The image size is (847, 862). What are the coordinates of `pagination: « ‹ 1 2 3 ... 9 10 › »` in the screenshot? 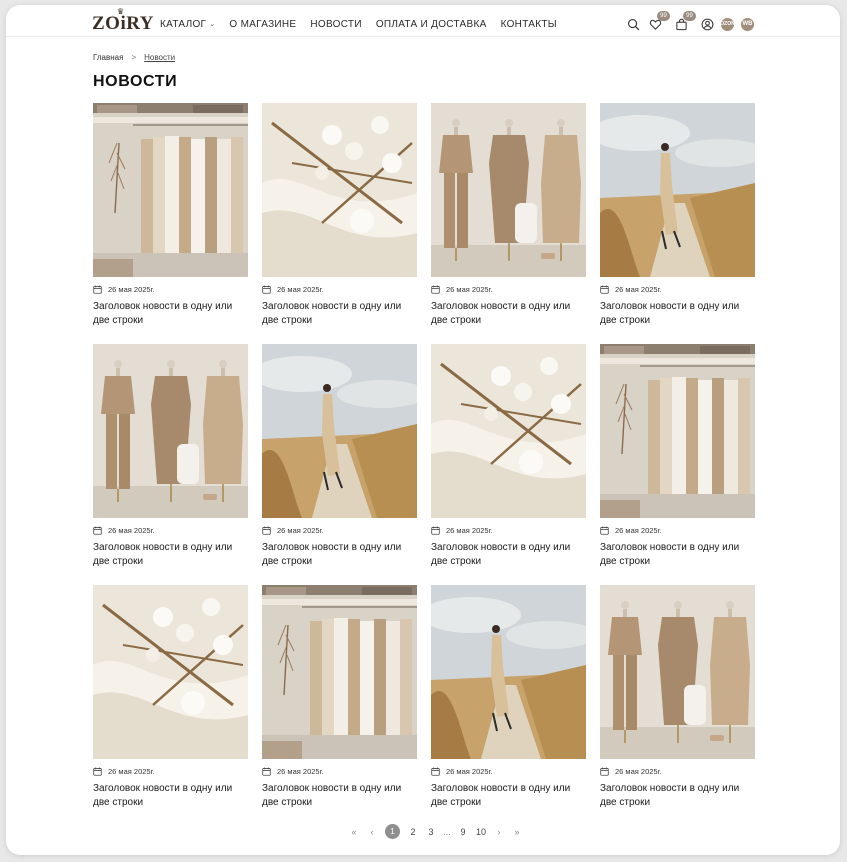 It's located at (435, 831).